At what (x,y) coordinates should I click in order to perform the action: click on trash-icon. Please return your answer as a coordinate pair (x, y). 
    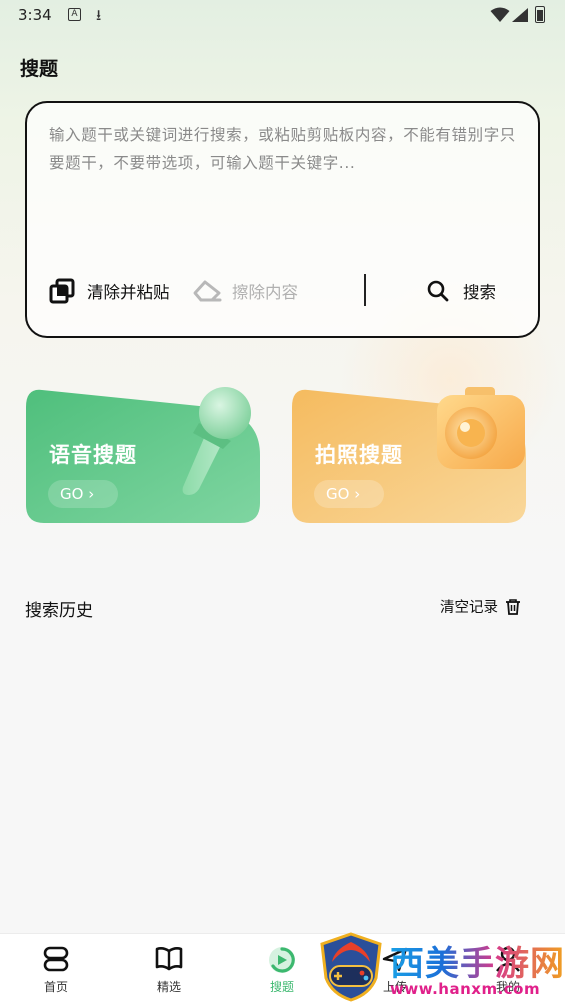
    Looking at the image, I should click on (513, 606).